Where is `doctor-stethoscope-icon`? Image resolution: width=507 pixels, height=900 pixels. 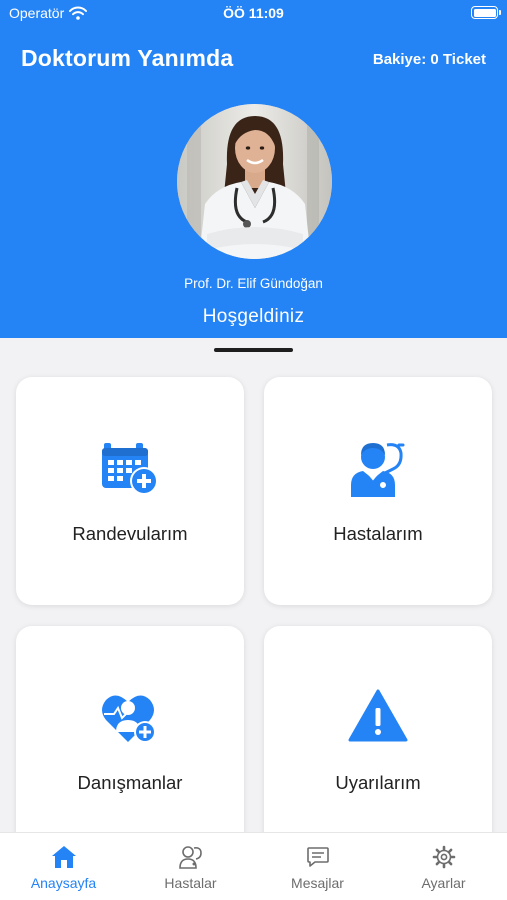 doctor-stethoscope-icon is located at coordinates (378, 470).